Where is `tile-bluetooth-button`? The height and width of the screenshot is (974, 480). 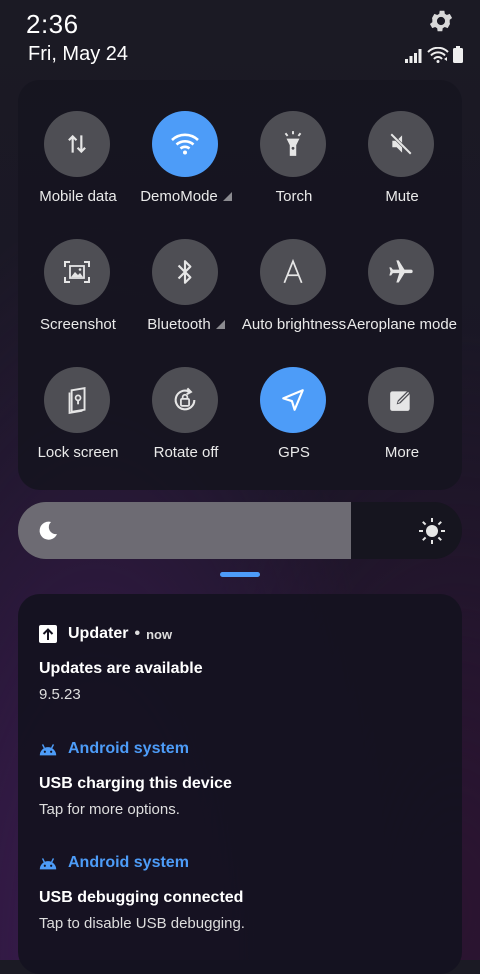 tile-bluetooth-button is located at coordinates (185, 272).